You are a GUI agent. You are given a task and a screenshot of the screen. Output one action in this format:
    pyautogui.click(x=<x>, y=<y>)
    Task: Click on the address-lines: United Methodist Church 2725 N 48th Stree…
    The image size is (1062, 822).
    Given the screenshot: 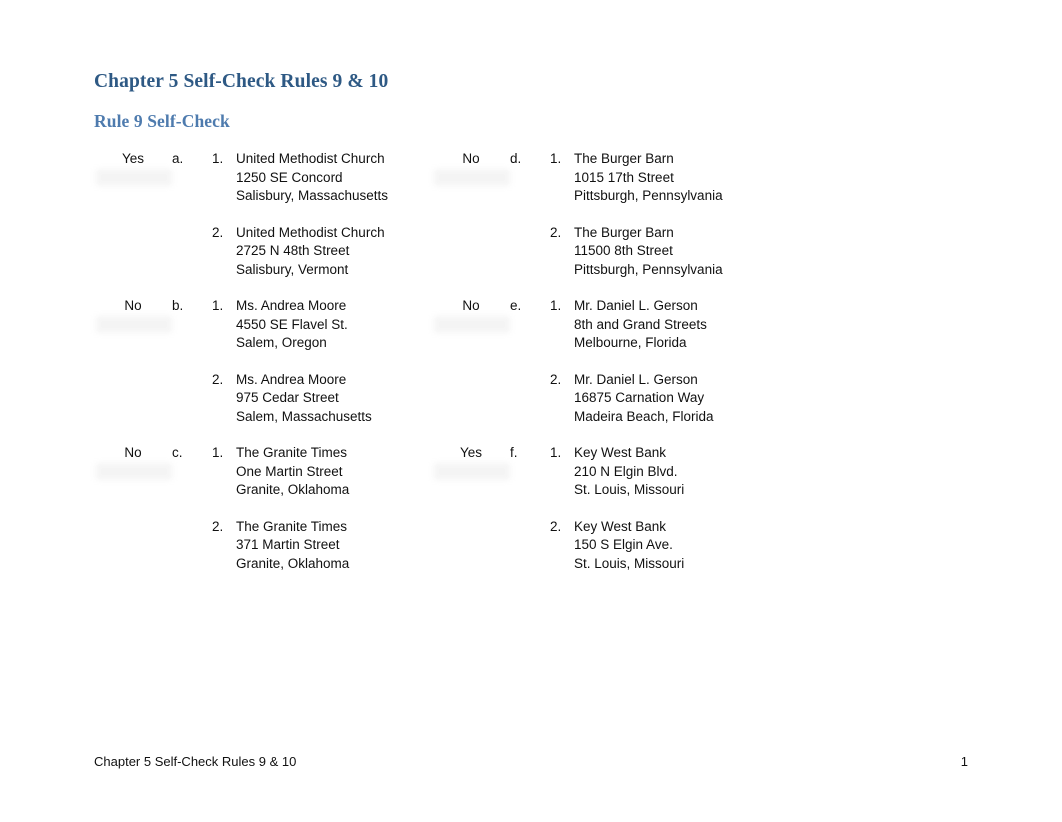 What is the action you would take?
    pyautogui.click(x=335, y=252)
    